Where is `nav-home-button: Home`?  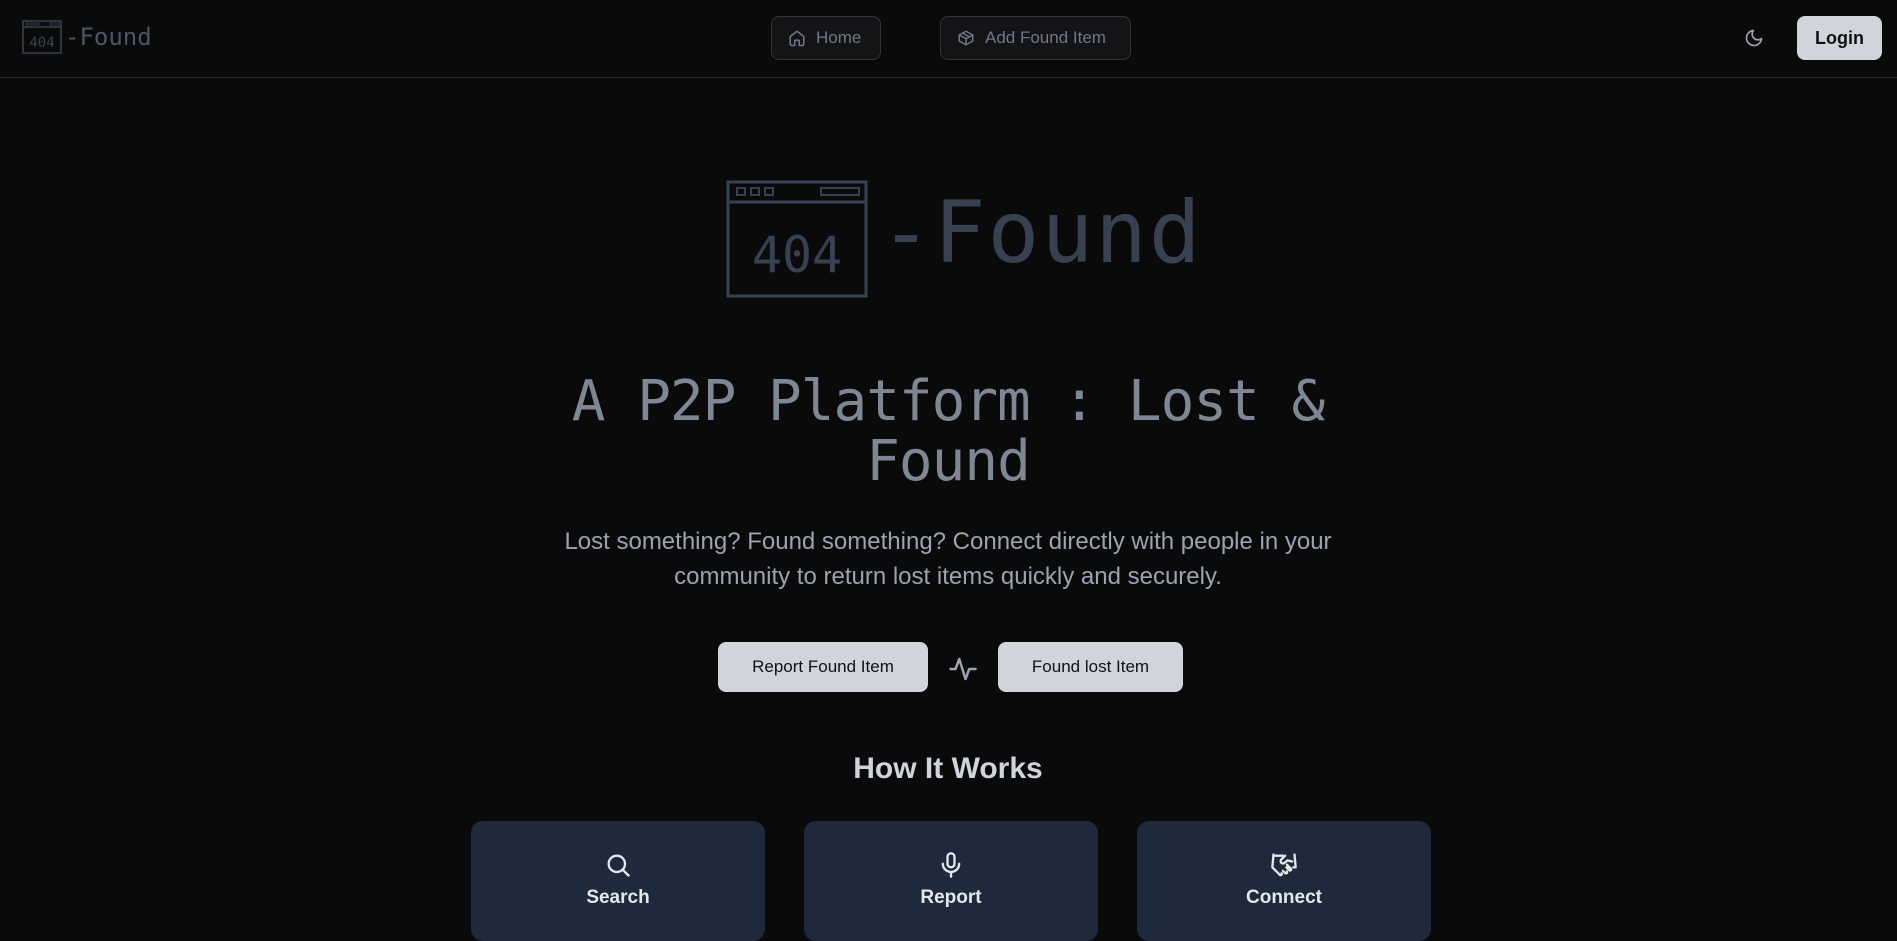 nav-home-button: Home is located at coordinates (826, 38).